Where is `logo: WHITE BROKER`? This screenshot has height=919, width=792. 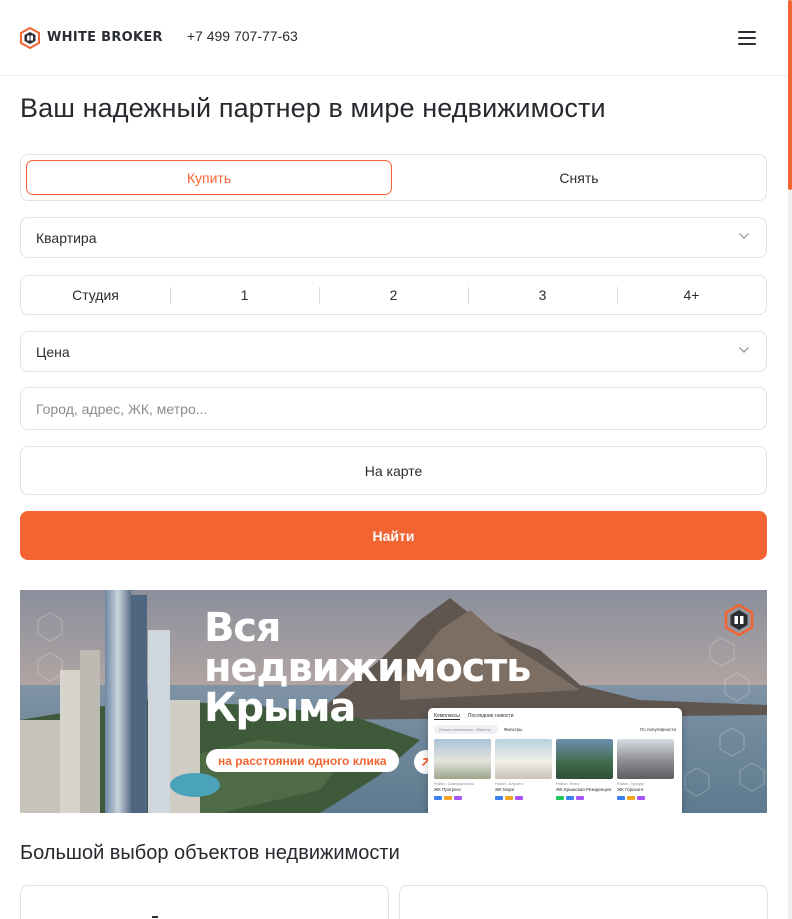
logo: WHITE BROKER is located at coordinates (91, 37).